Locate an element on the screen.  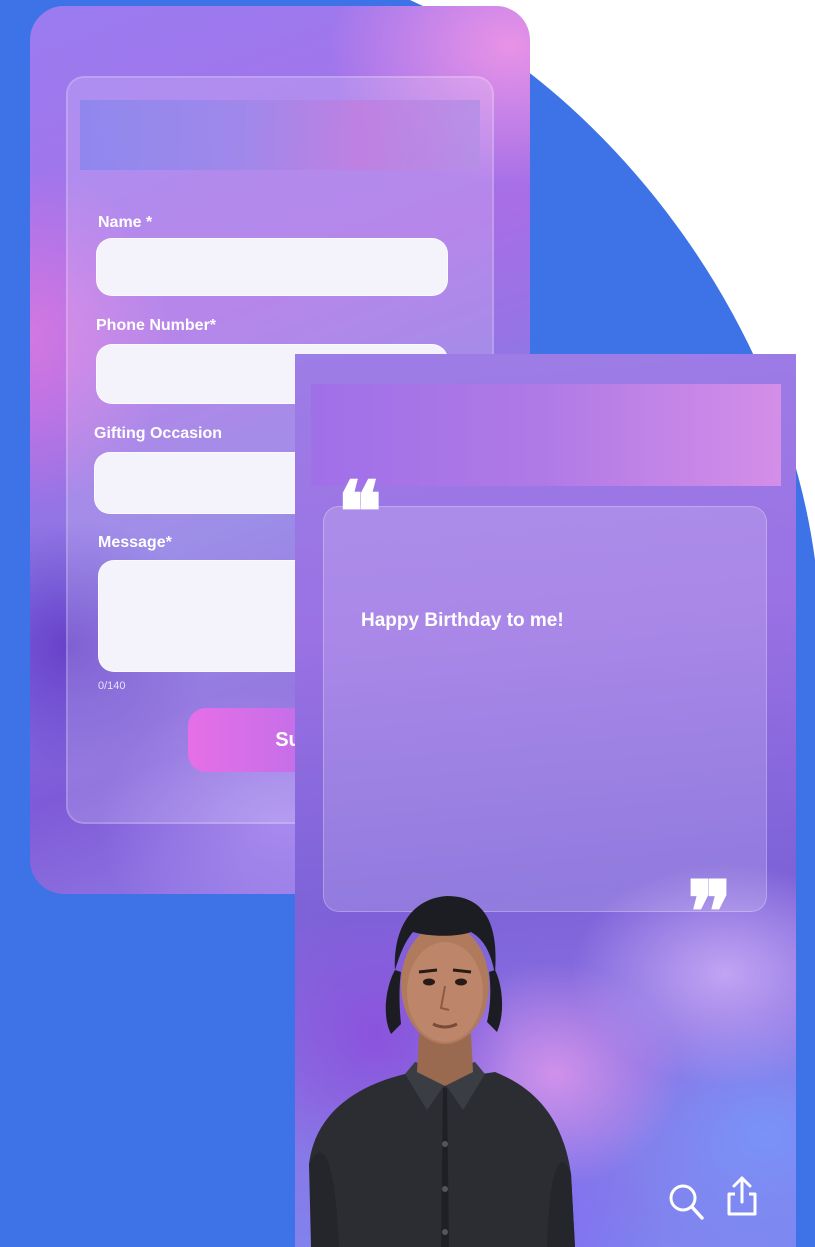
share-icon is located at coordinates (742, 1195).